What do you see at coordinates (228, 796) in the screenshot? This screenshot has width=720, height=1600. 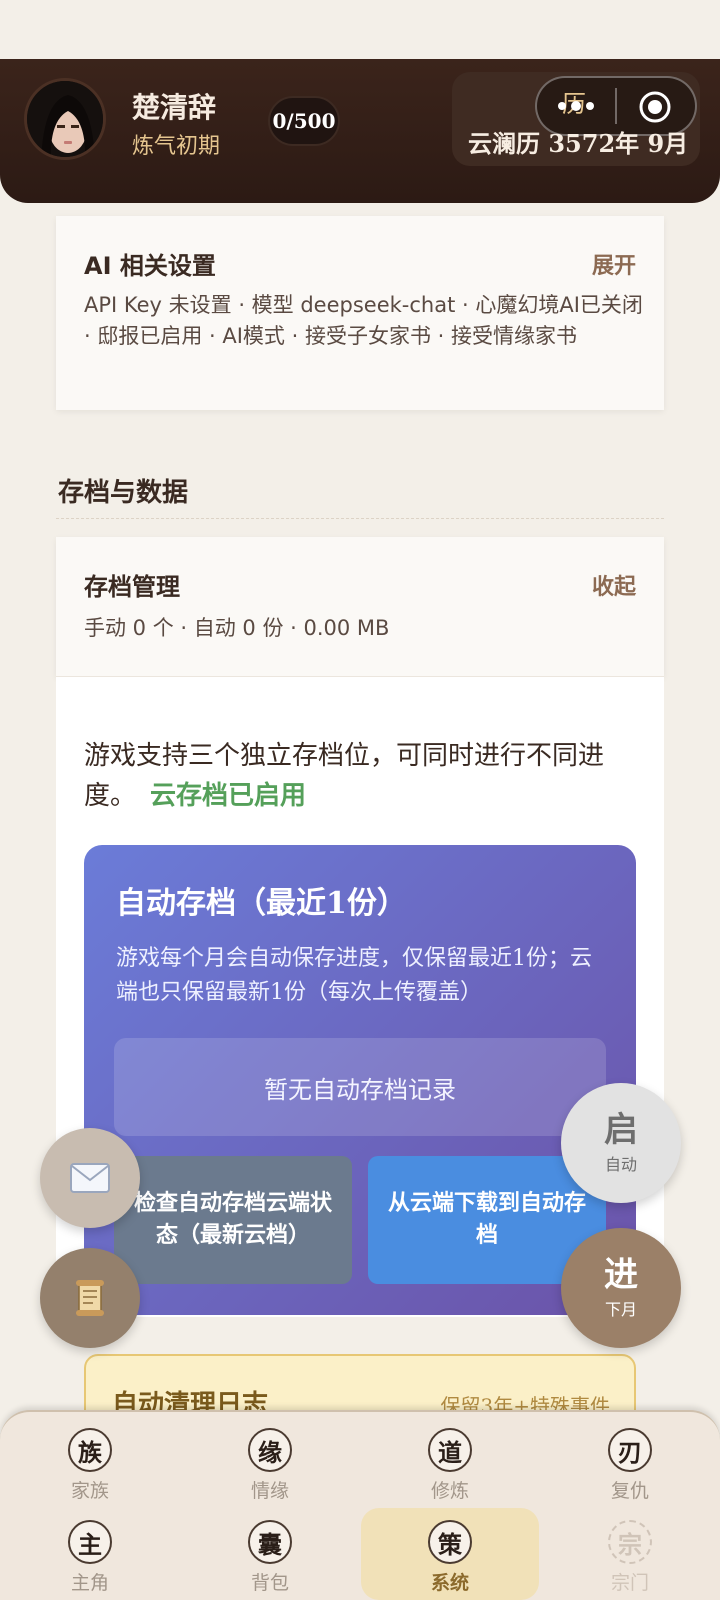 I see `cloud-status: 云存档已启用` at bounding box center [228, 796].